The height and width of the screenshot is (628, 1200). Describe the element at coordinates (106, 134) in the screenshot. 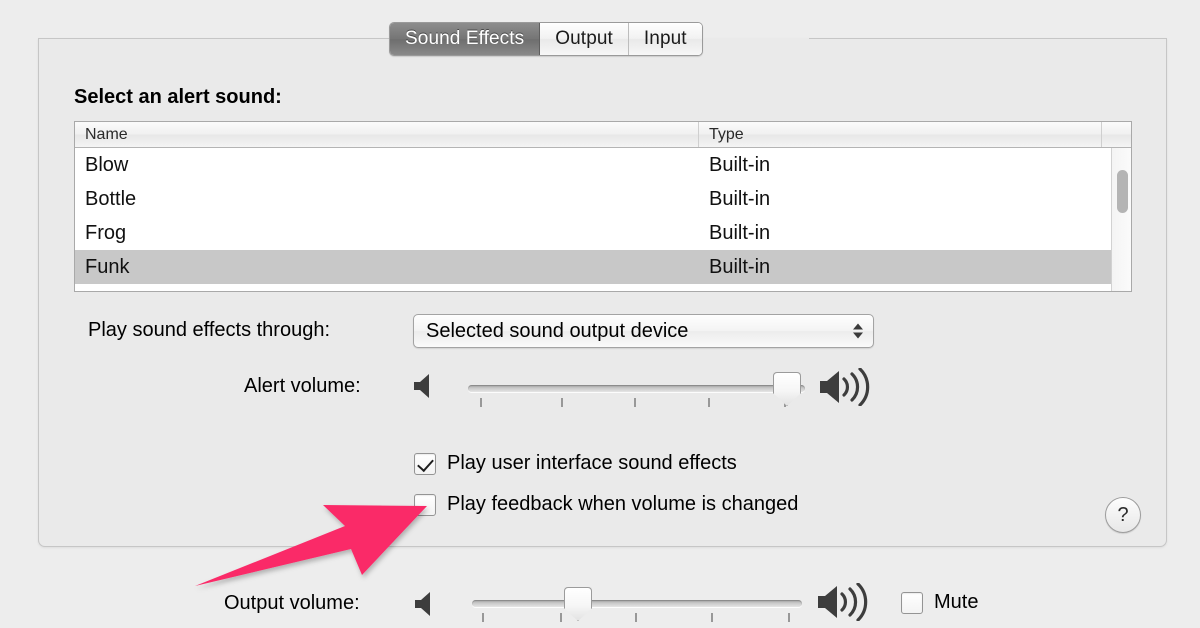

I see `table-header-name-label: Name` at that location.